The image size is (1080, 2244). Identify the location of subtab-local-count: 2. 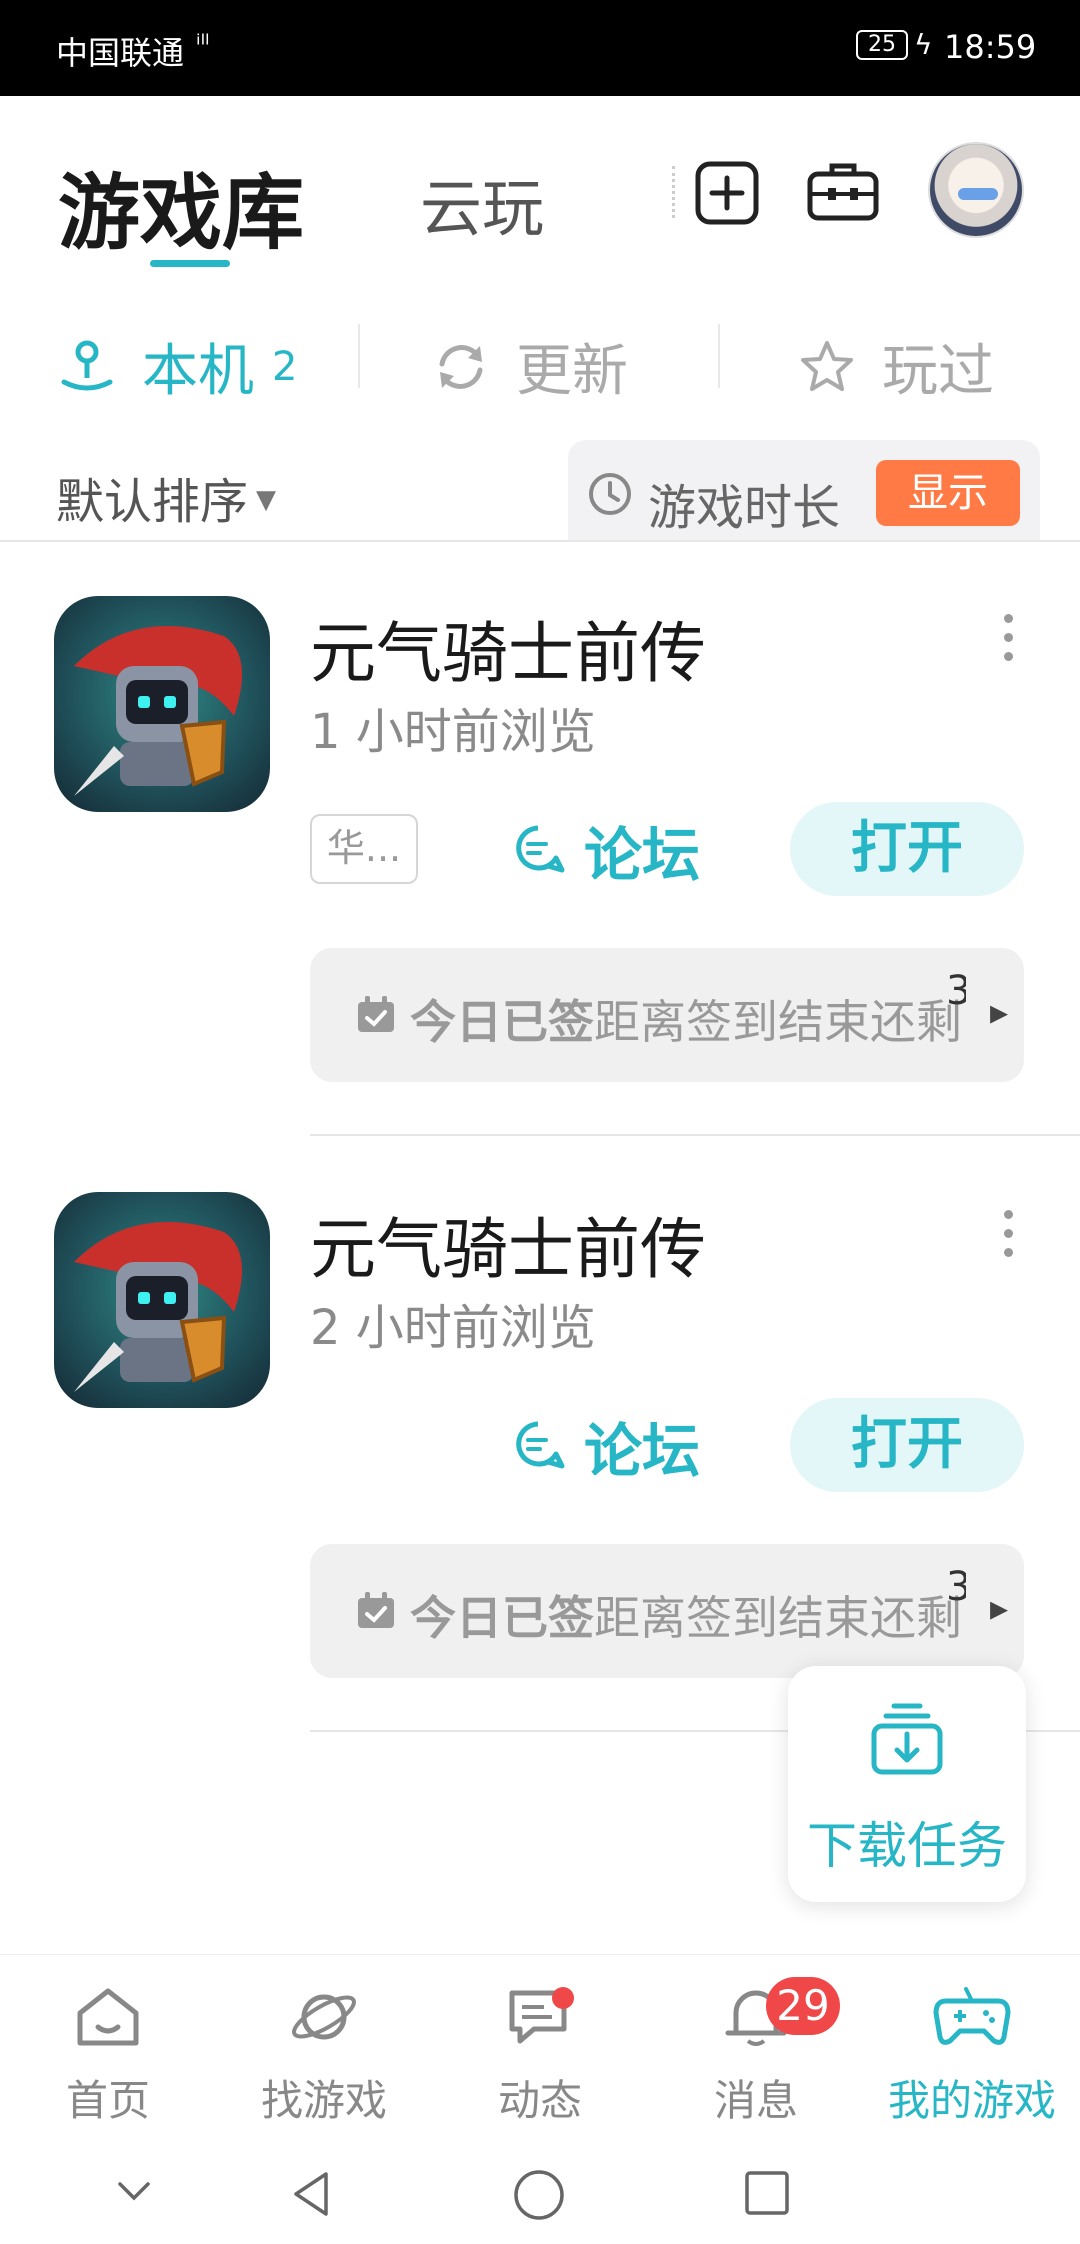
(285, 366).